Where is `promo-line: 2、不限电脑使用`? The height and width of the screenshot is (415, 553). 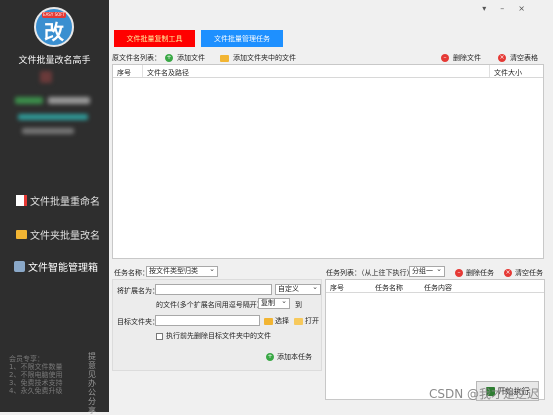
promo-line: 2、不限电脑使用 is located at coordinates (36, 375).